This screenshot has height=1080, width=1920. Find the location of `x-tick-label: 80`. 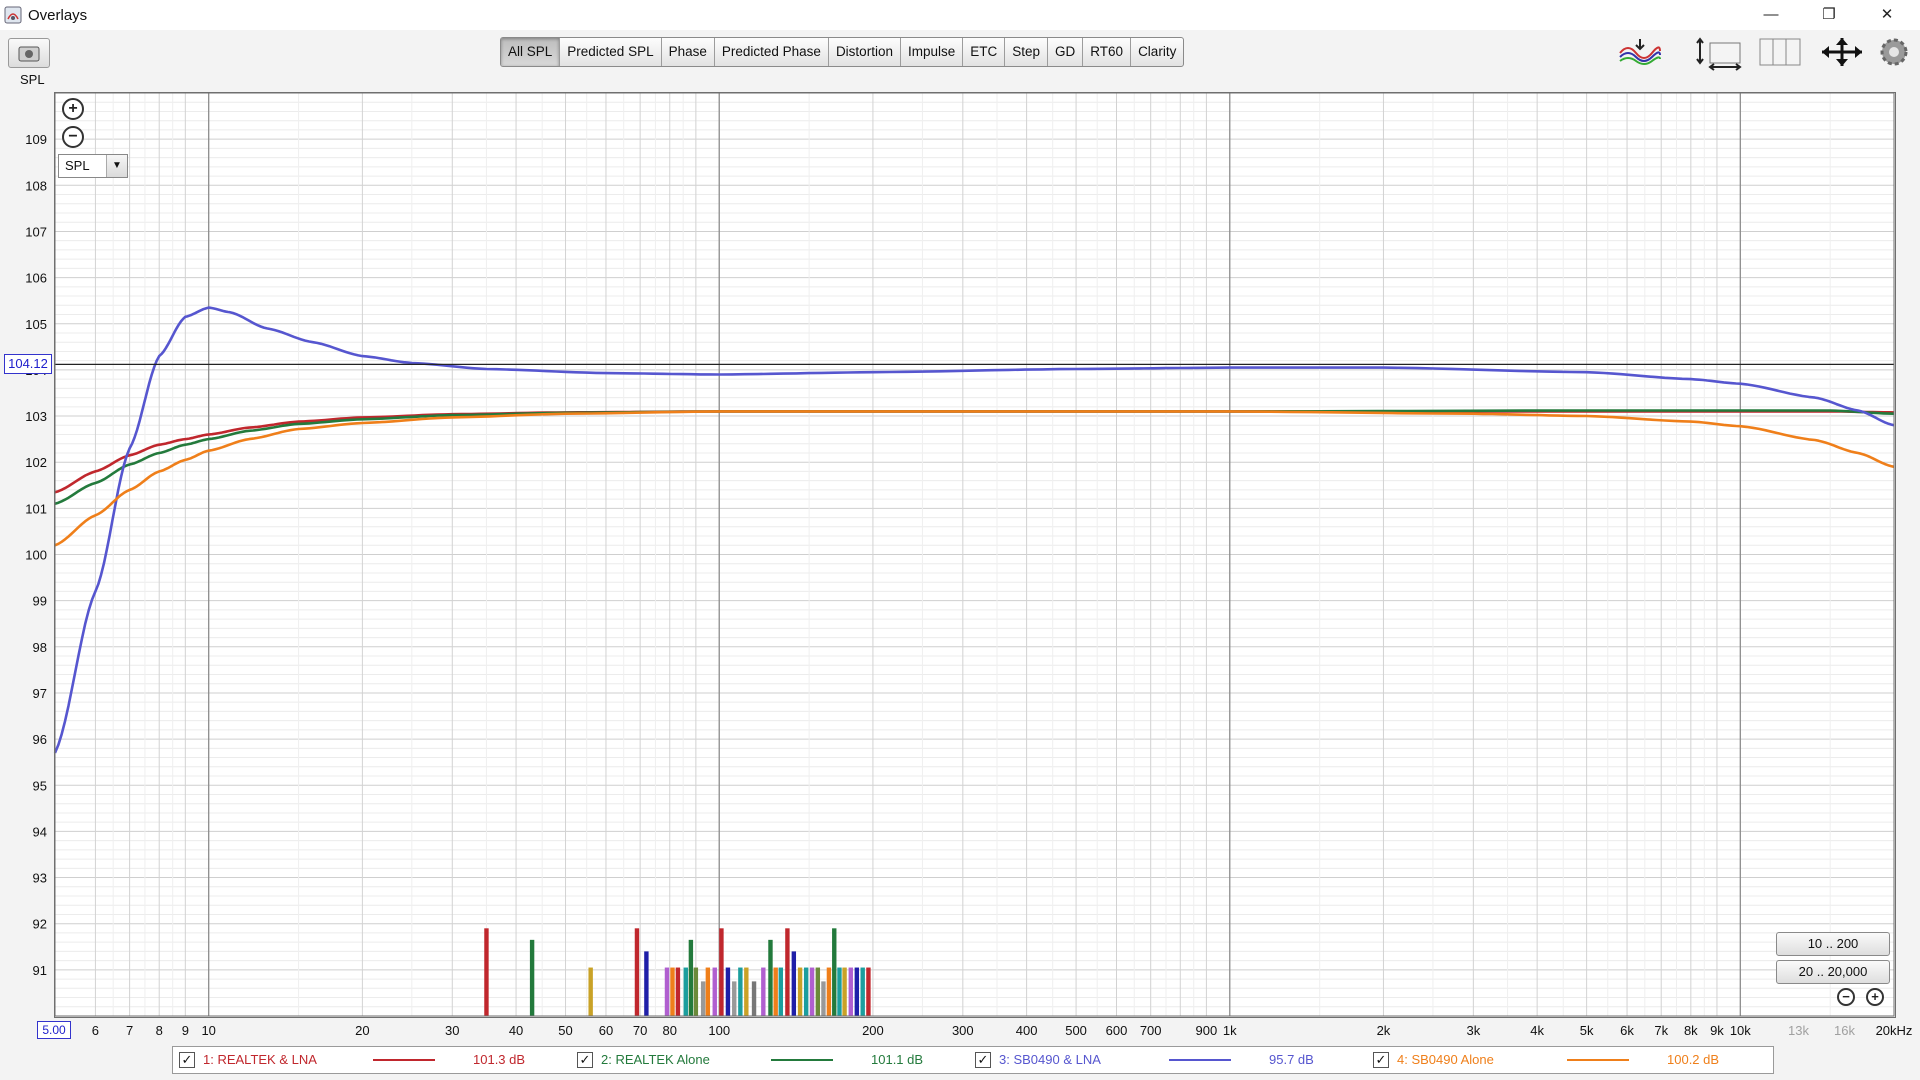

x-tick-label: 80 is located at coordinates (670, 1030).